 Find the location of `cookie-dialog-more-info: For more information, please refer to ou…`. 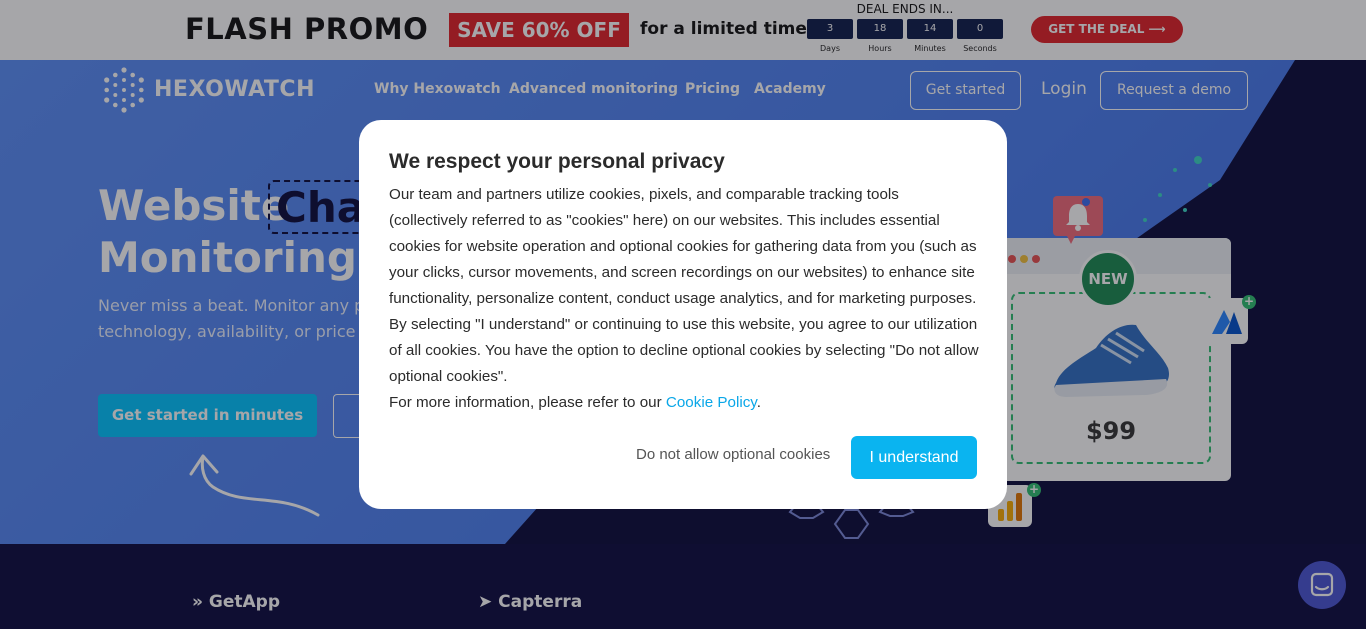

cookie-dialog-more-info: For more information, please refer to ou… is located at coordinates (575, 403).